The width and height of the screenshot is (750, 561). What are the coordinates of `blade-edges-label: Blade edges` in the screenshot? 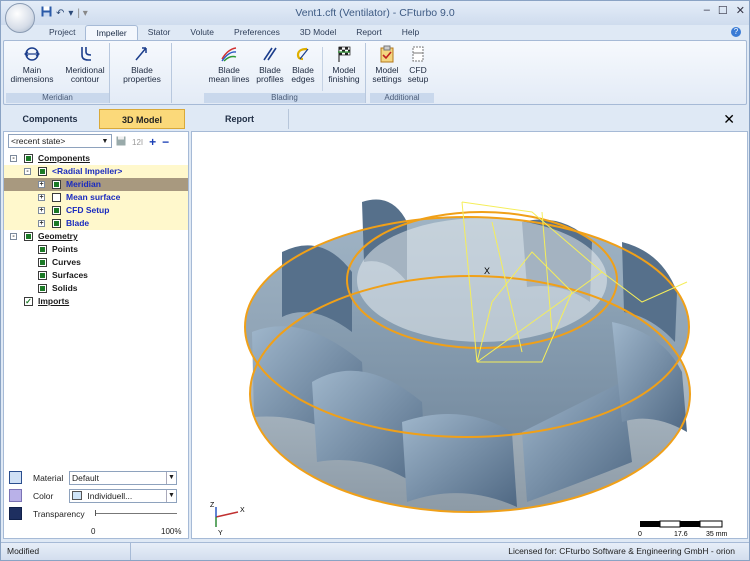 It's located at (303, 74).